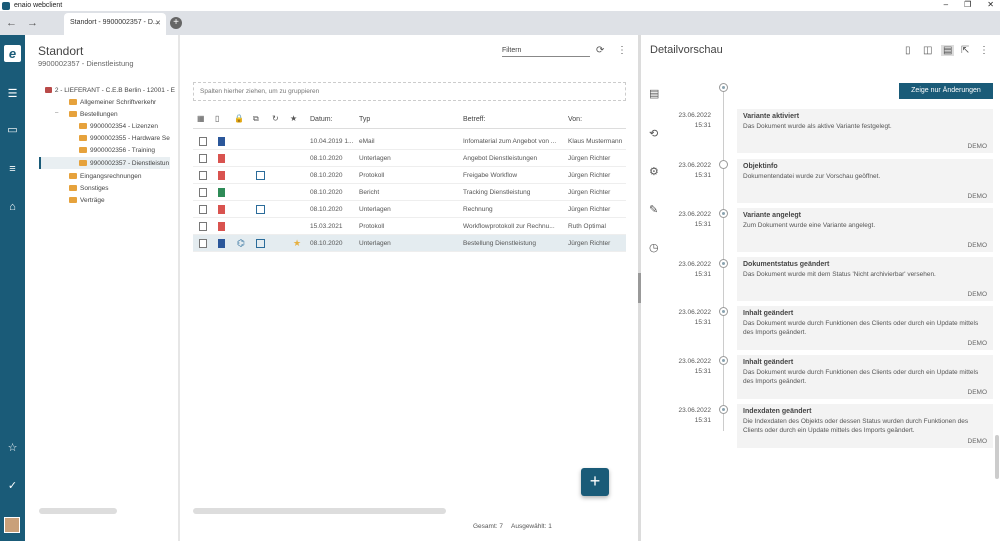  I want to click on tree-item-9900002354: 9900002354 - Lizenzen, so click(127, 126).